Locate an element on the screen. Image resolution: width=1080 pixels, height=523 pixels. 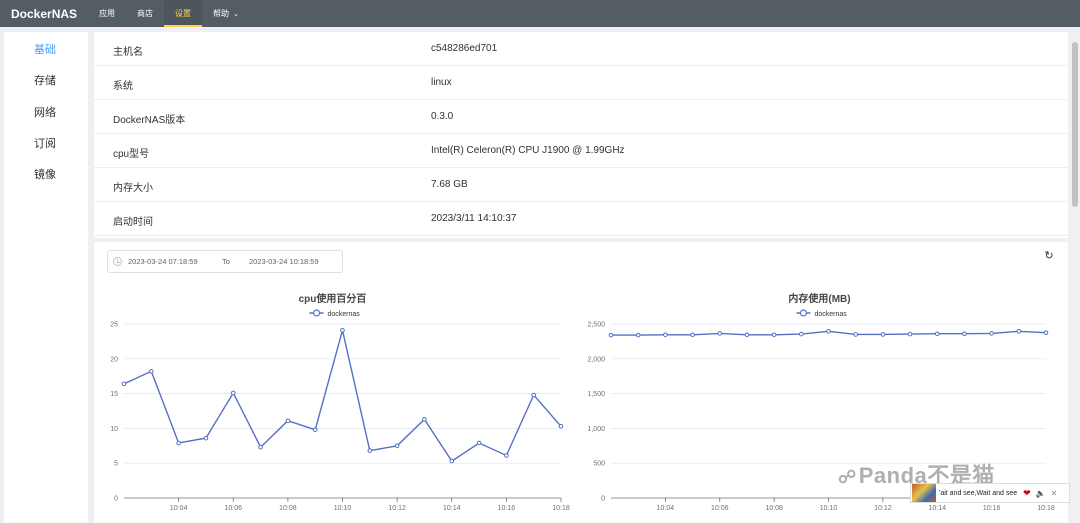
range-end-input: 2023-03-24 10:18:59 is located at coordinates (284, 261).